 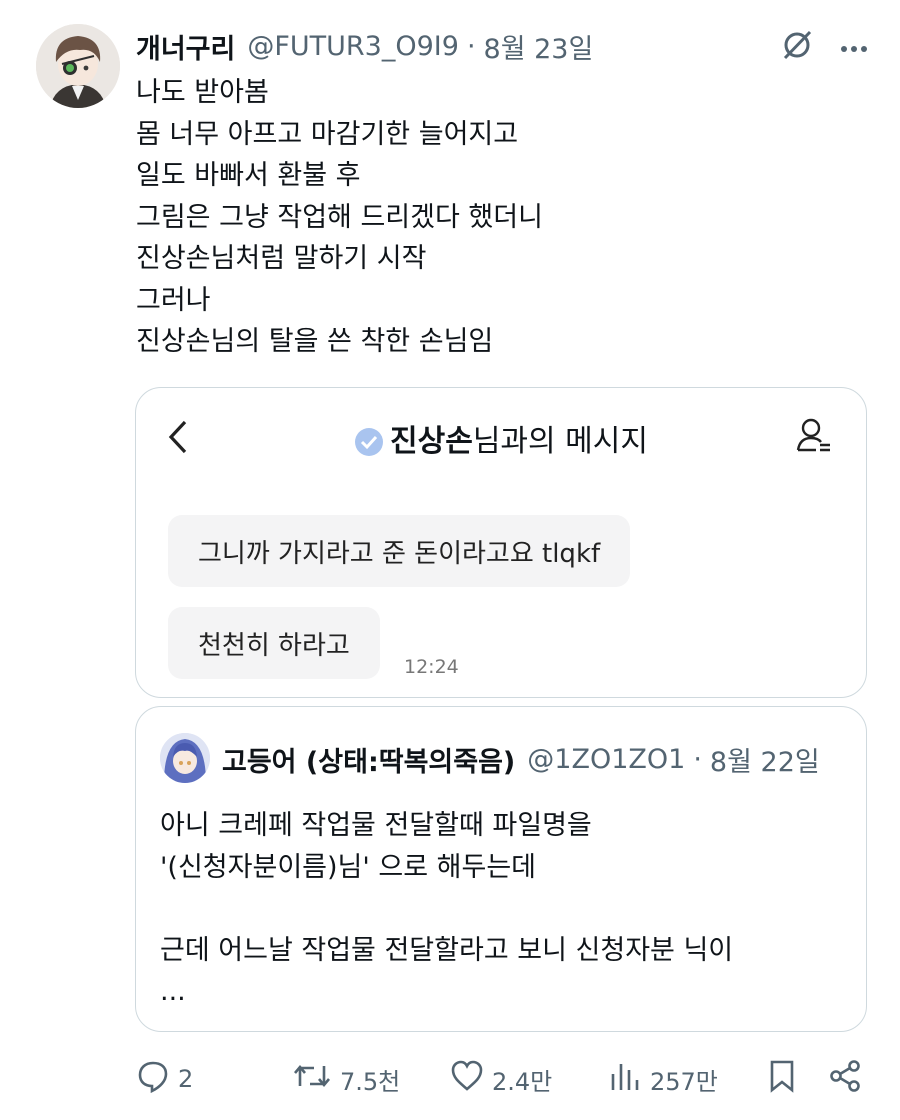 What do you see at coordinates (202, 92) in the screenshot?
I see `tweet-line: 나도 받아봄` at bounding box center [202, 92].